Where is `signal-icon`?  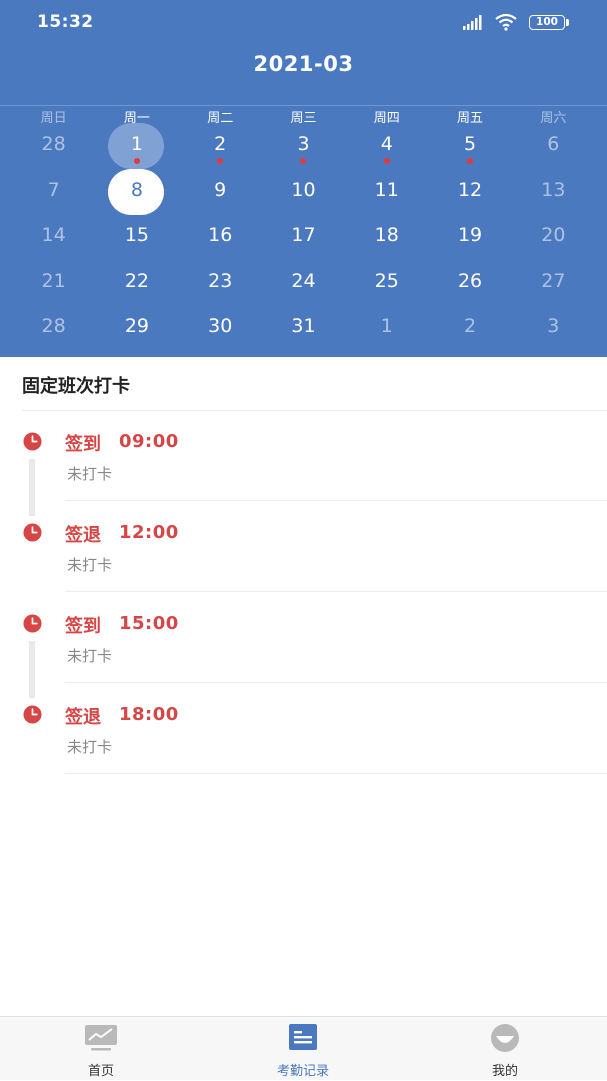 signal-icon is located at coordinates (472, 22).